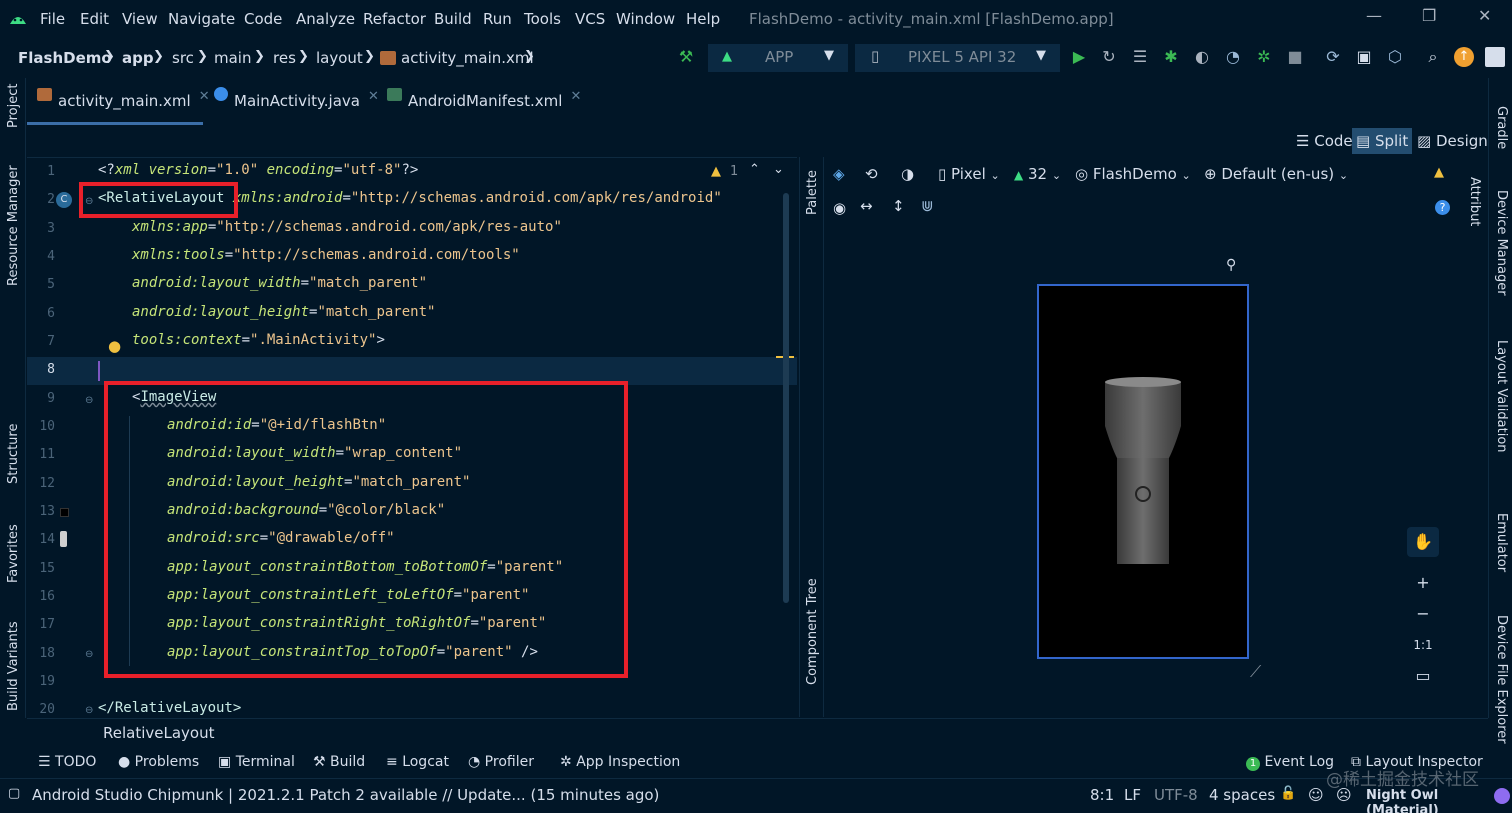  Describe the element at coordinates (1429, 15) in the screenshot. I see `restore-icon: ❐` at that location.